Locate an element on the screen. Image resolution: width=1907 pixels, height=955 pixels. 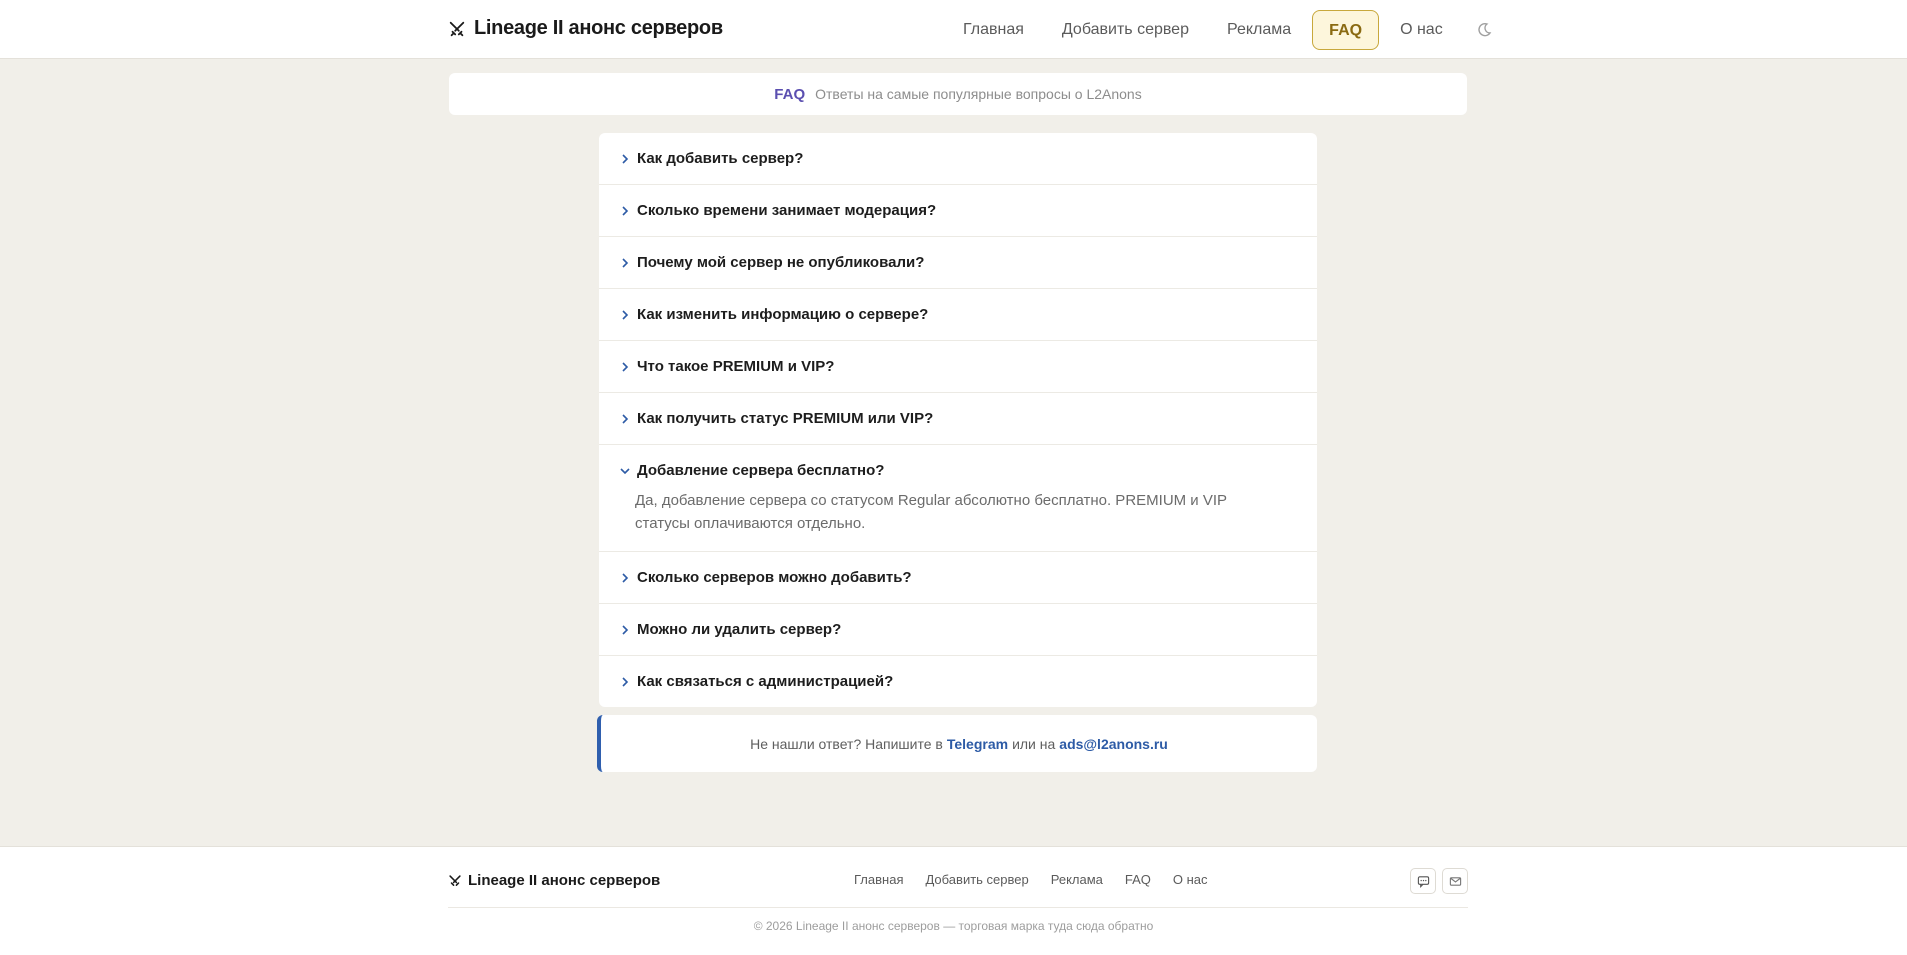
nav-item-add-server: Добавить сервер is located at coordinates (1125, 30).